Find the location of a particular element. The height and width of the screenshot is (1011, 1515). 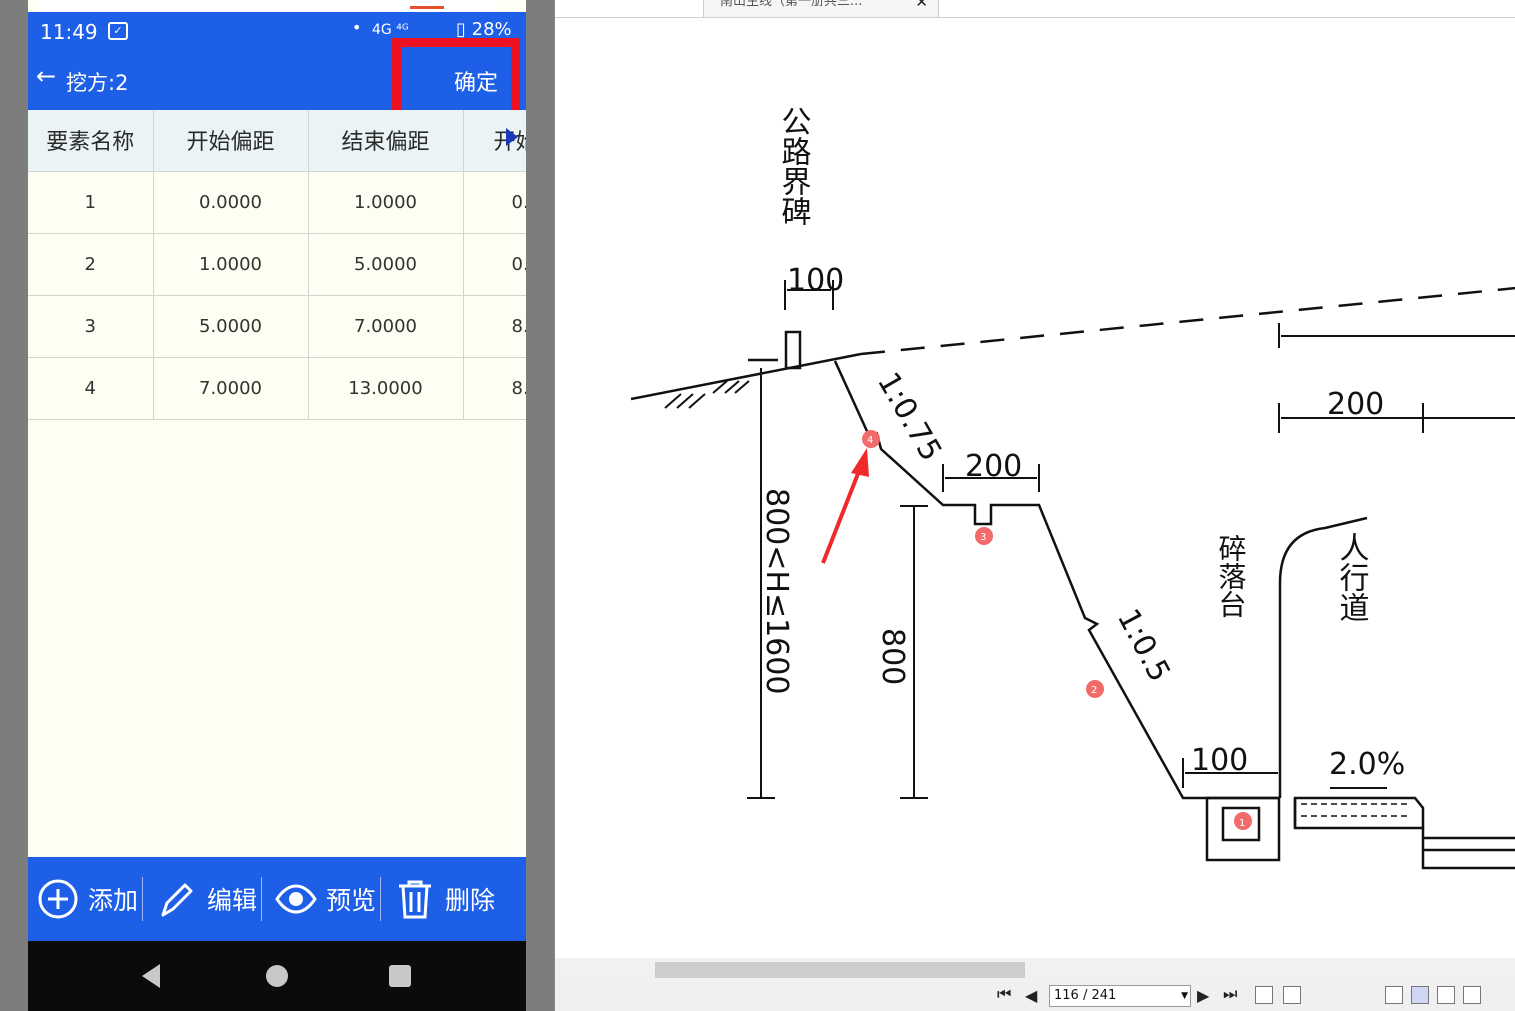

boundary-marker-post is located at coordinates (793, 350).